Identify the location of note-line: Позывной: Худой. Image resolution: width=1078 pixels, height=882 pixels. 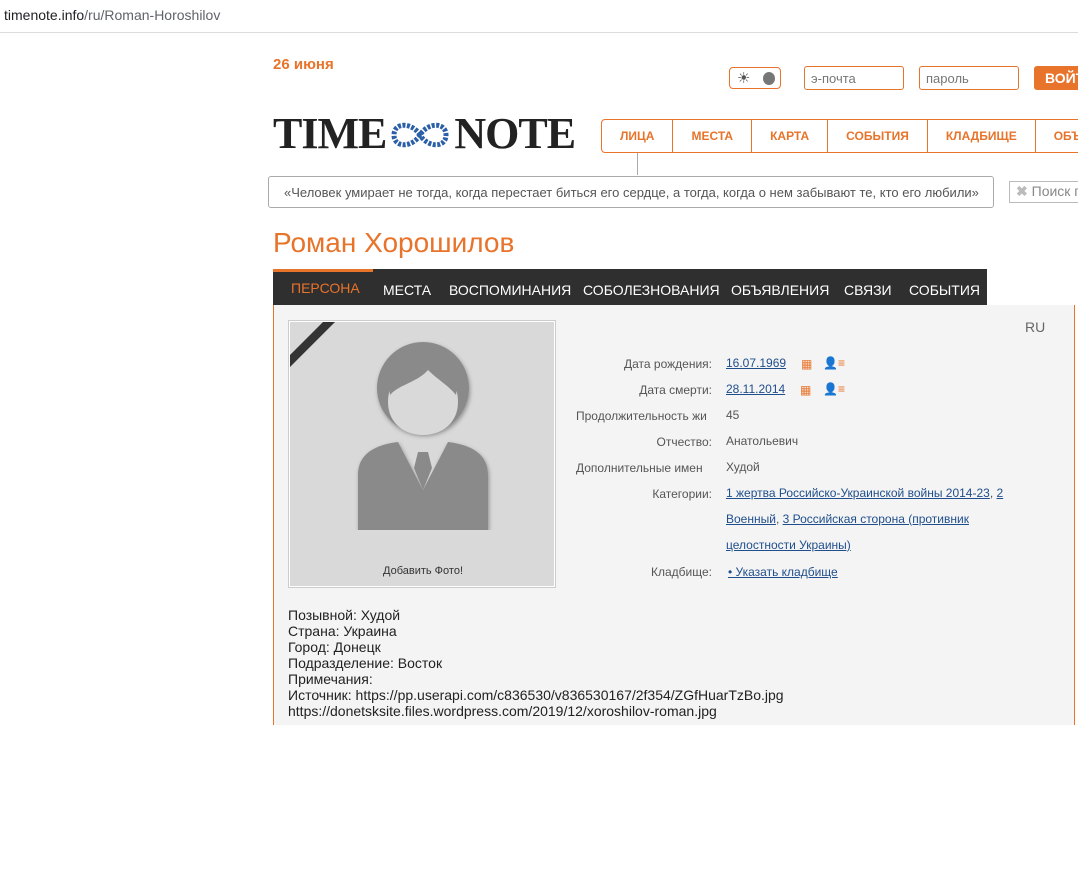
(344, 615).